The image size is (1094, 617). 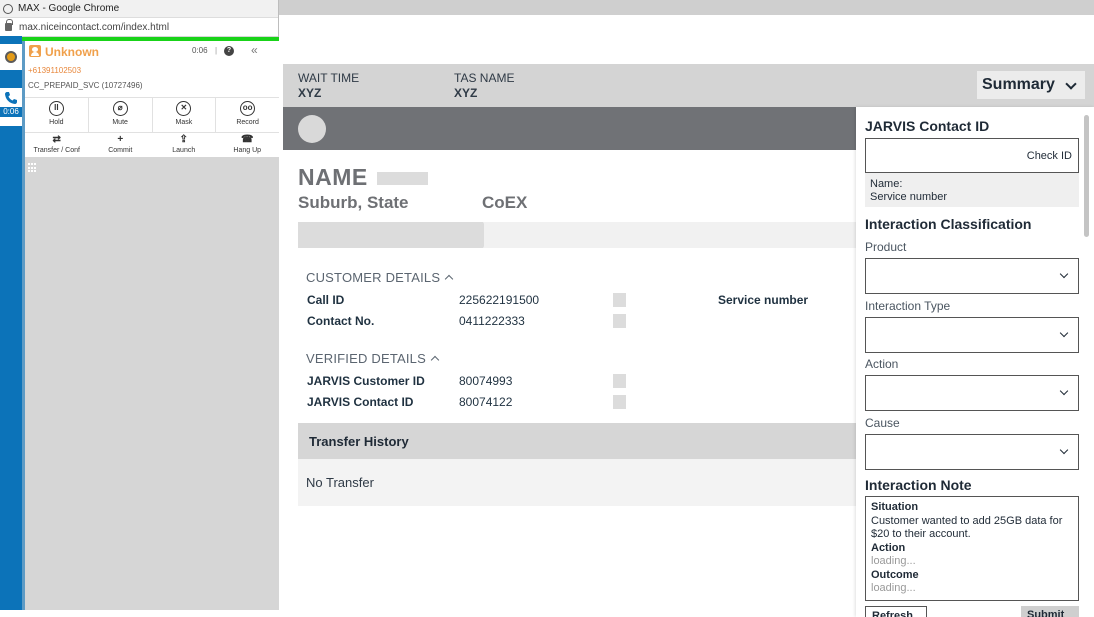 What do you see at coordinates (248, 108) in the screenshot?
I see `record-icon: oo` at bounding box center [248, 108].